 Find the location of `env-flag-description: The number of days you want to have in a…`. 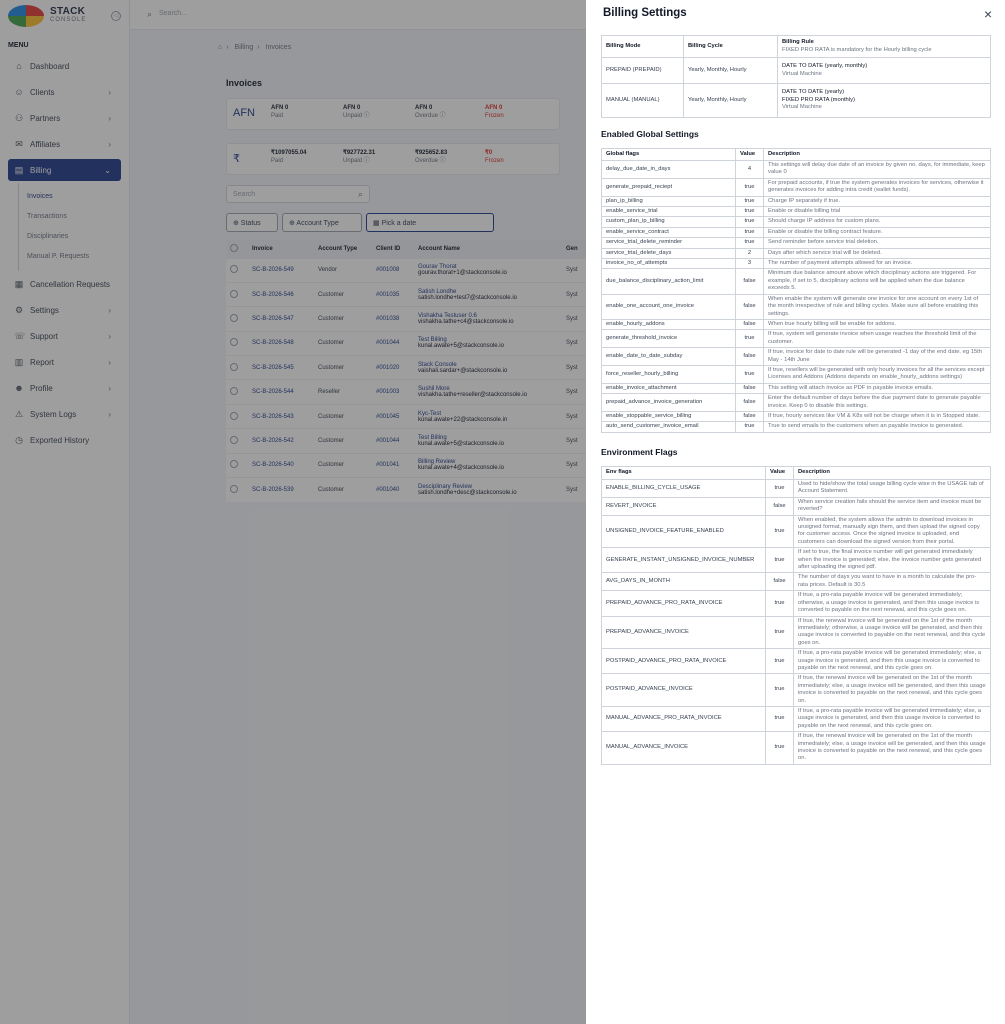

env-flag-description: The number of days you want to have in a… is located at coordinates (892, 582).